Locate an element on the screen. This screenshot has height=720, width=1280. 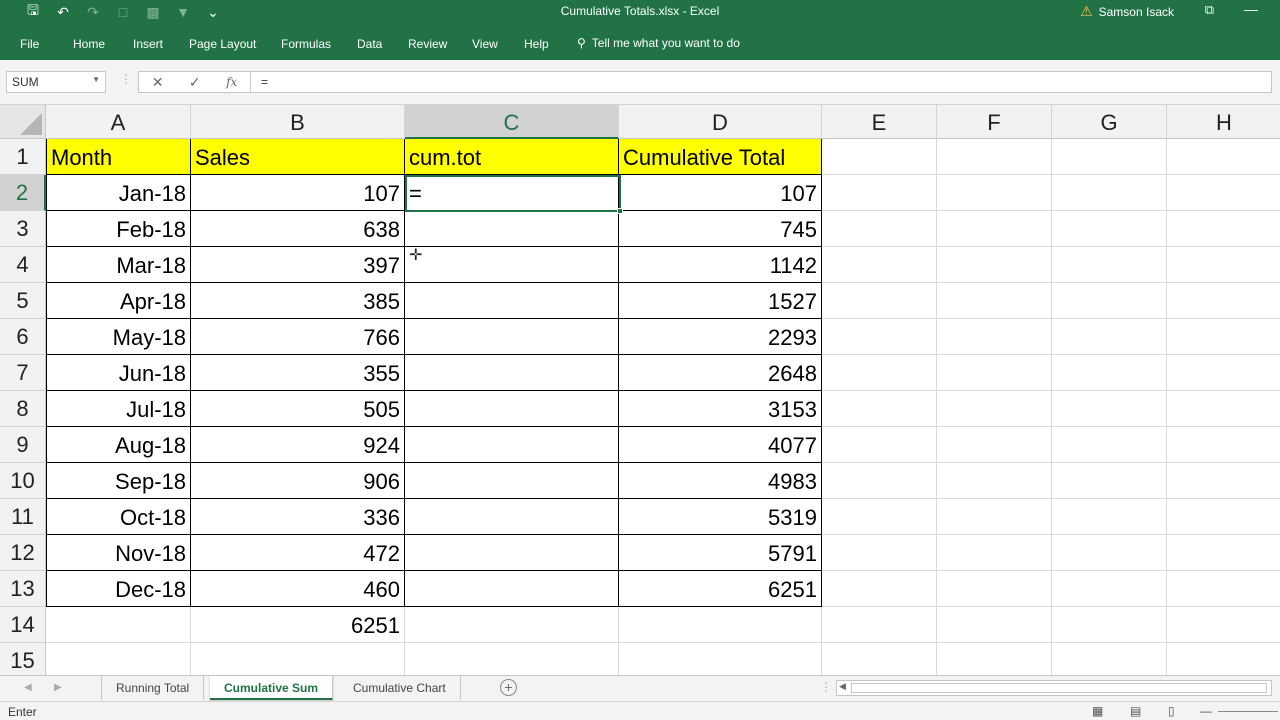
cell-g8 is located at coordinates (1109, 409).